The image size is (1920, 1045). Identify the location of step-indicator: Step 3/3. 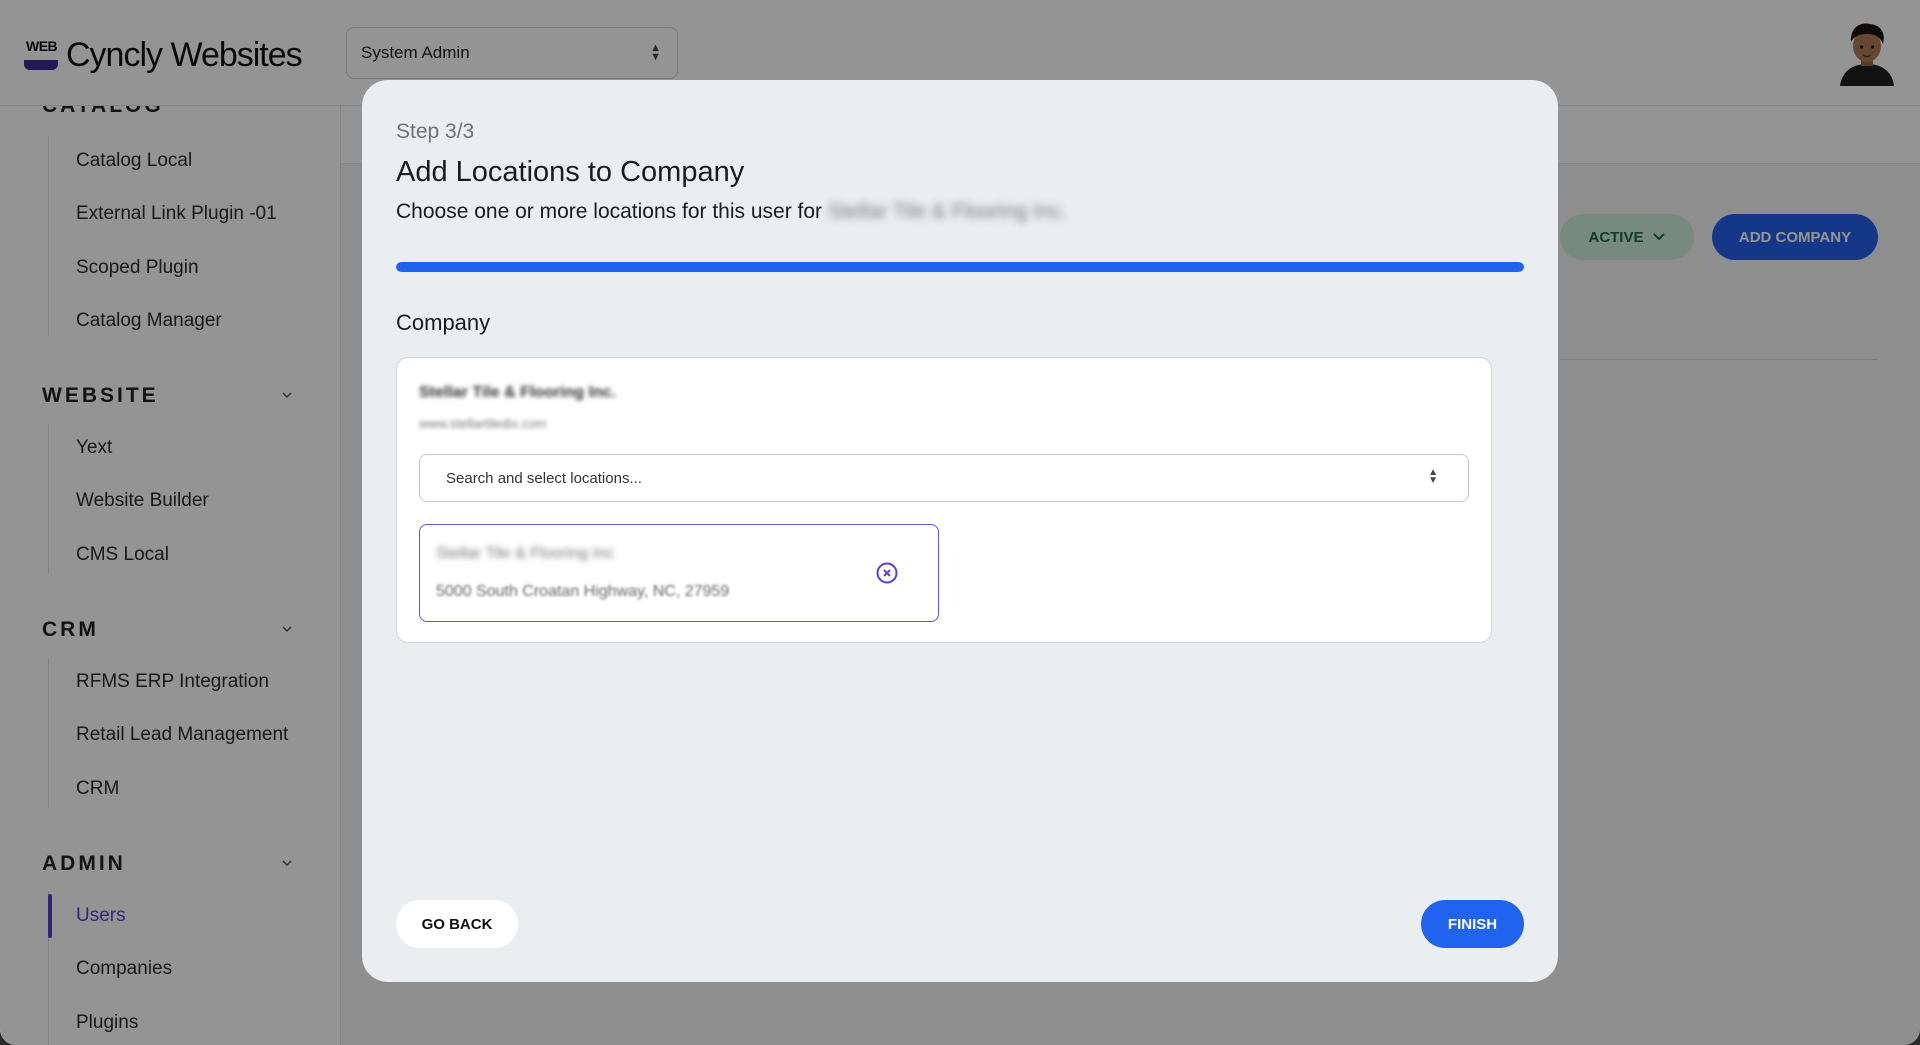
(435, 131).